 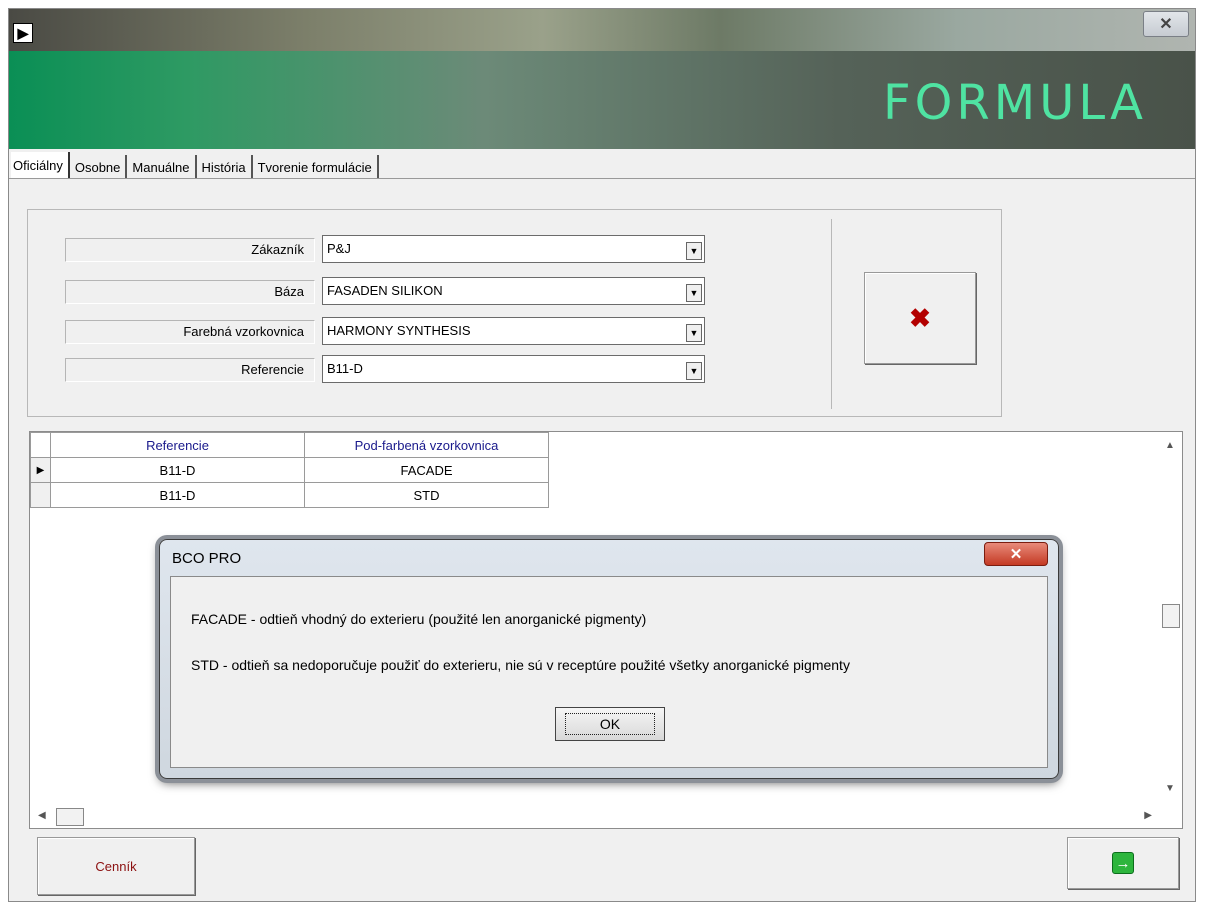 I want to click on fandeck-row: Farebná vzorkovnica HARMONY SYNTHESIS ▼, so click(x=385, y=332).